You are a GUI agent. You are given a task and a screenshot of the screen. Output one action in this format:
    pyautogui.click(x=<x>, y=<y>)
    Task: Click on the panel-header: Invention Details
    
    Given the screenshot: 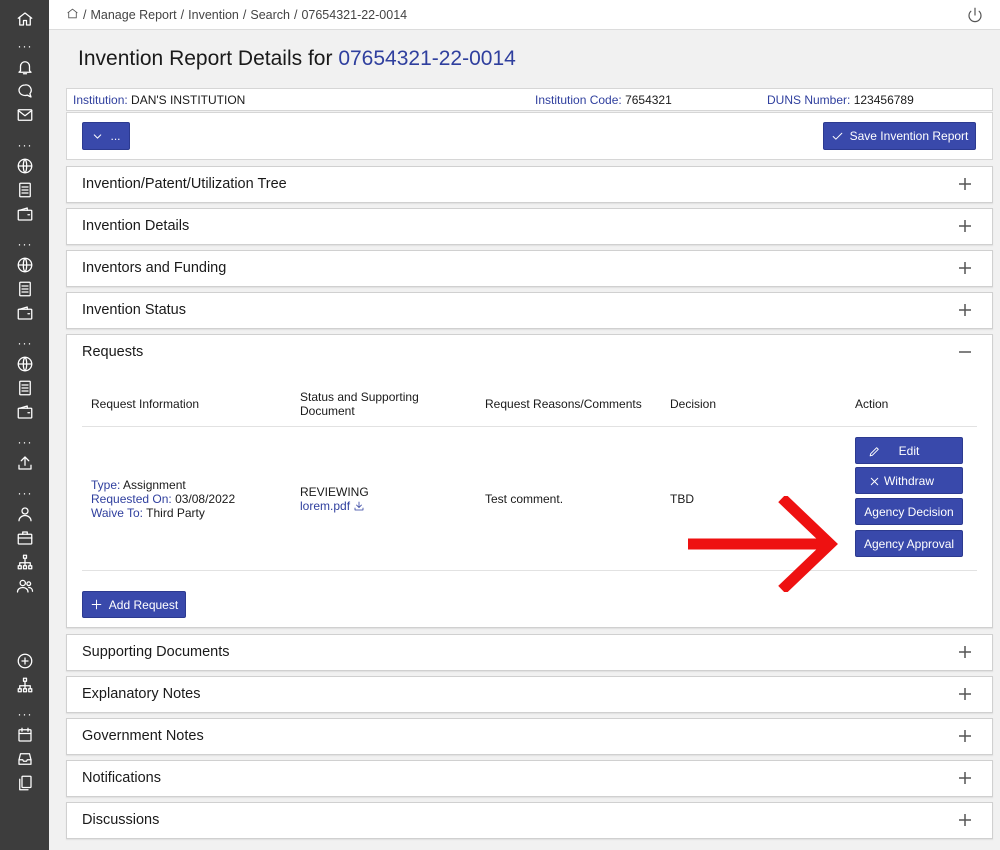 What is the action you would take?
    pyautogui.click(x=529, y=226)
    